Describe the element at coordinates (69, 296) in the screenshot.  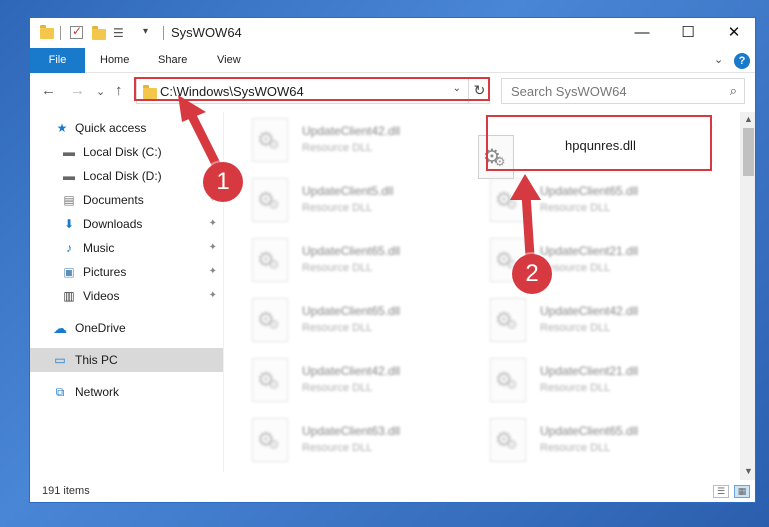
I see `videos-icon: ▥` at that location.